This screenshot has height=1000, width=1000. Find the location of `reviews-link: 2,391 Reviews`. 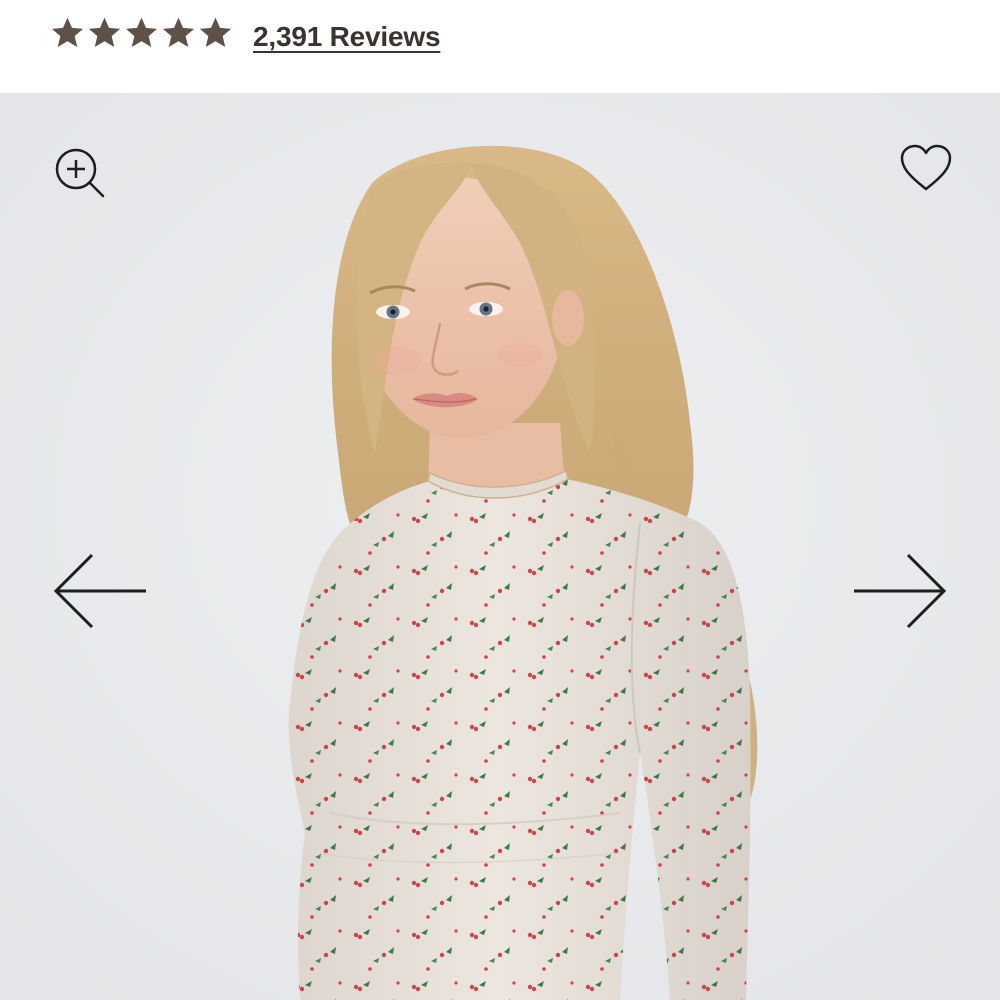

reviews-link: 2,391 Reviews is located at coordinates (347, 37).